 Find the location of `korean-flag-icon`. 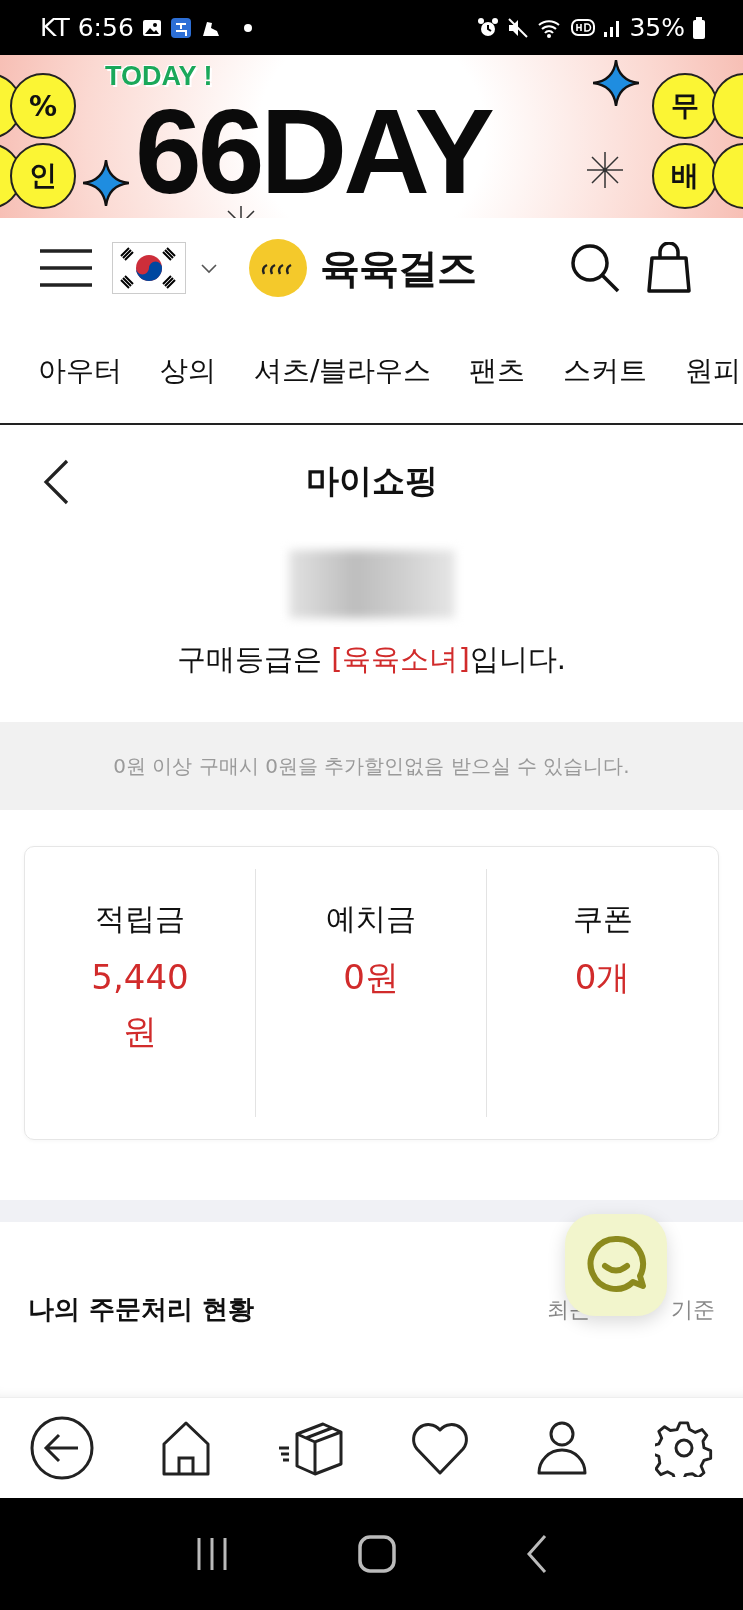

korean-flag-icon is located at coordinates (149, 268).